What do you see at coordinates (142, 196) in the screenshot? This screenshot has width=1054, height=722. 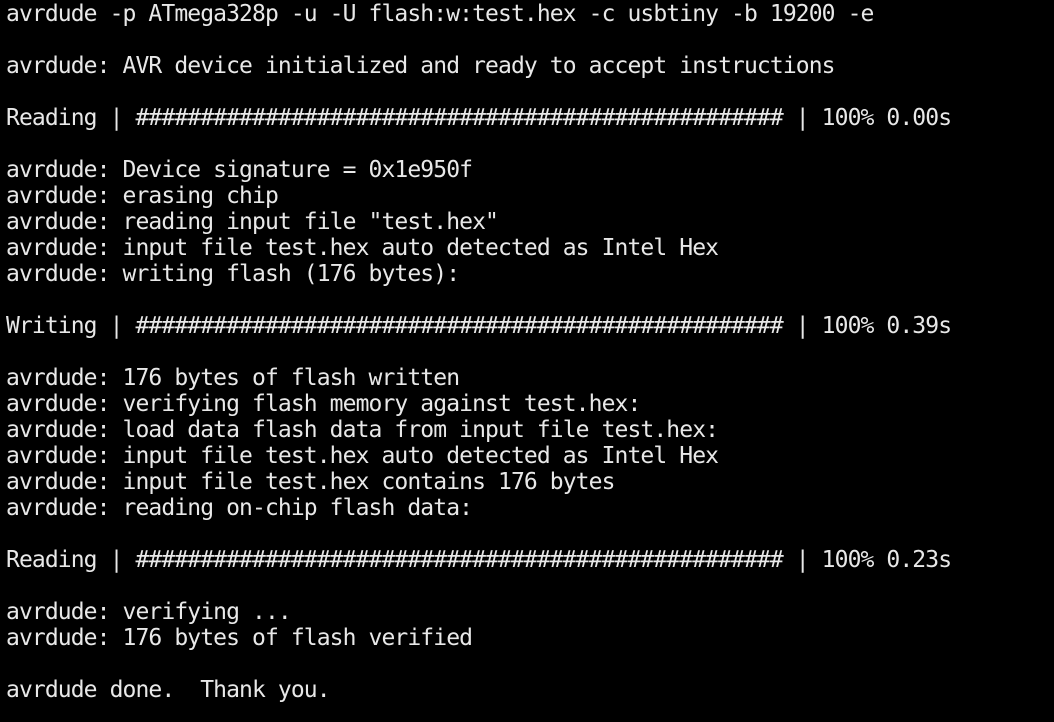 I see `output-line: avrdude: erasing chip` at bounding box center [142, 196].